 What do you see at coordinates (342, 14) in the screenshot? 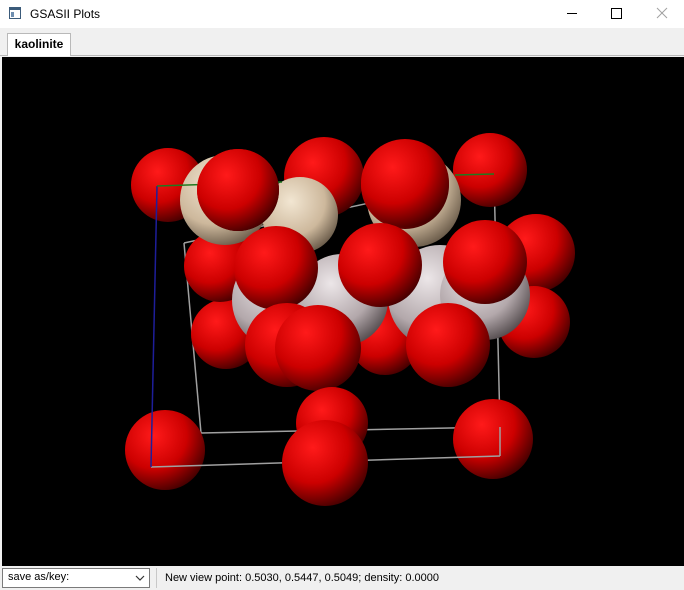
I see `title-bar: GSASII Plots` at bounding box center [342, 14].